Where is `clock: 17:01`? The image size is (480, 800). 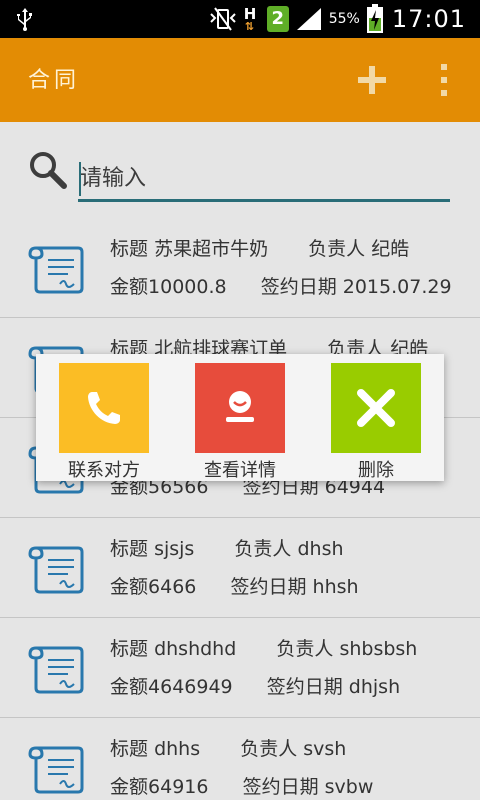 clock: 17:01 is located at coordinates (428, 19).